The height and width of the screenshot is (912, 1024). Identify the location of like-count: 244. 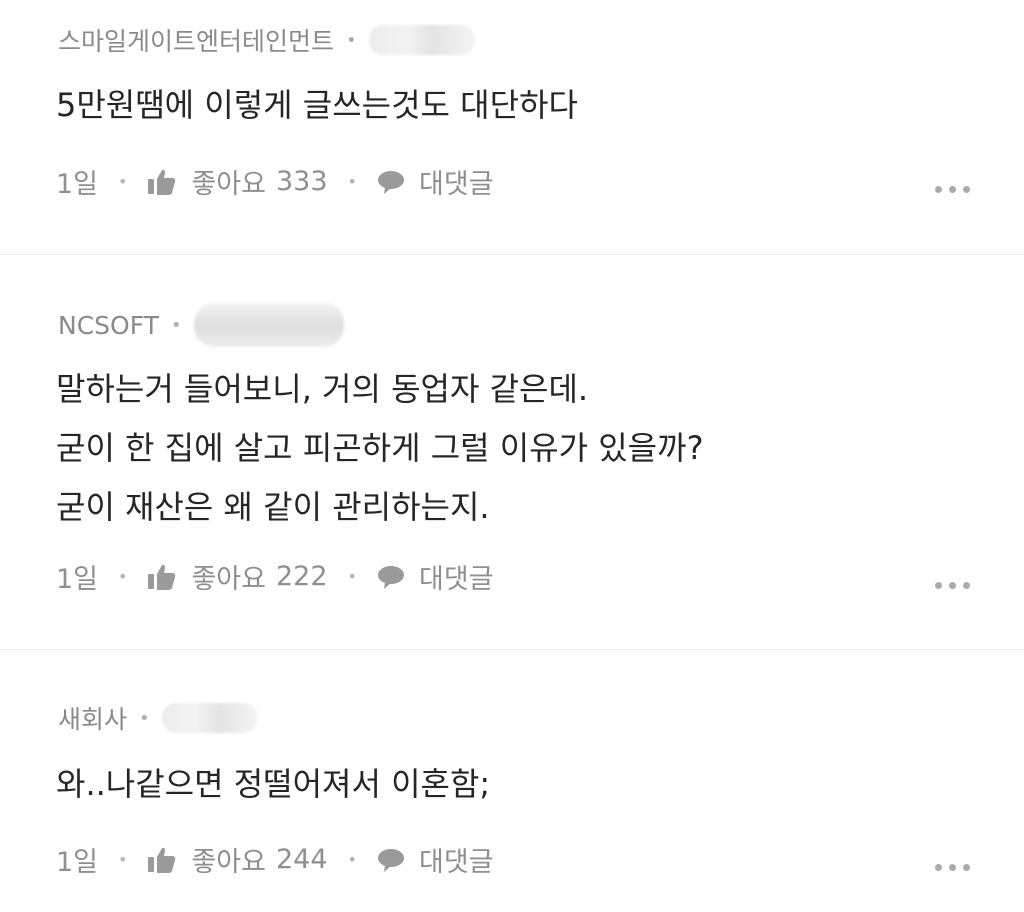
(302, 859).